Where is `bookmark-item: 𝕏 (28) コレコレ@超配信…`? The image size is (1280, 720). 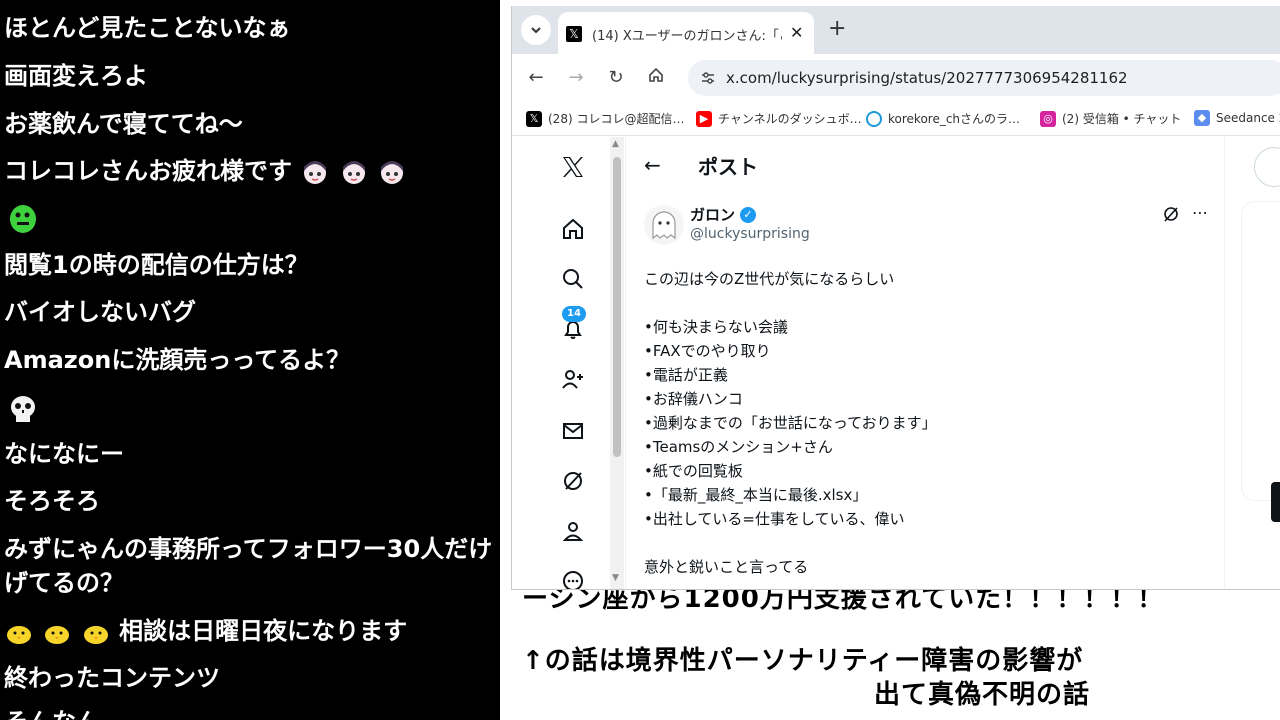
bookmark-item: 𝕏 (28) コレコレ@超配信… is located at coordinates (605, 118).